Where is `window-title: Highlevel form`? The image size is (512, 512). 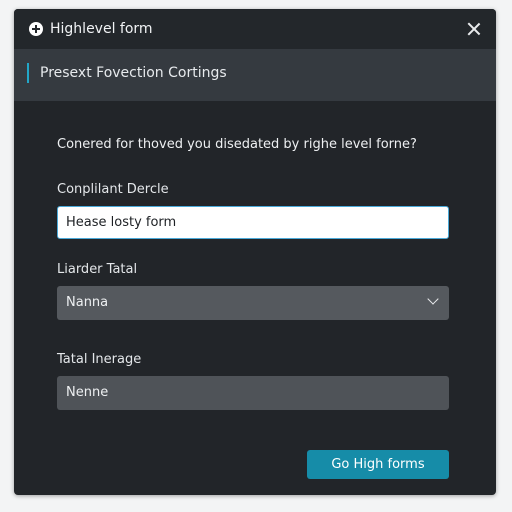
window-title: Highlevel form is located at coordinates (101, 29).